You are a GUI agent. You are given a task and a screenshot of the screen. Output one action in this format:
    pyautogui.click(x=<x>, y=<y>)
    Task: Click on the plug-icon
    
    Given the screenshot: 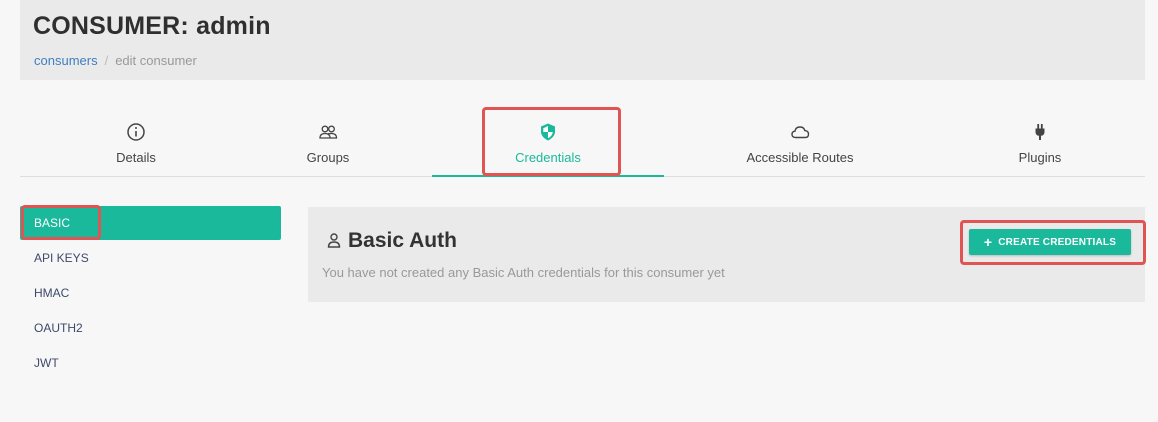 What is the action you would take?
    pyautogui.click(x=1040, y=132)
    